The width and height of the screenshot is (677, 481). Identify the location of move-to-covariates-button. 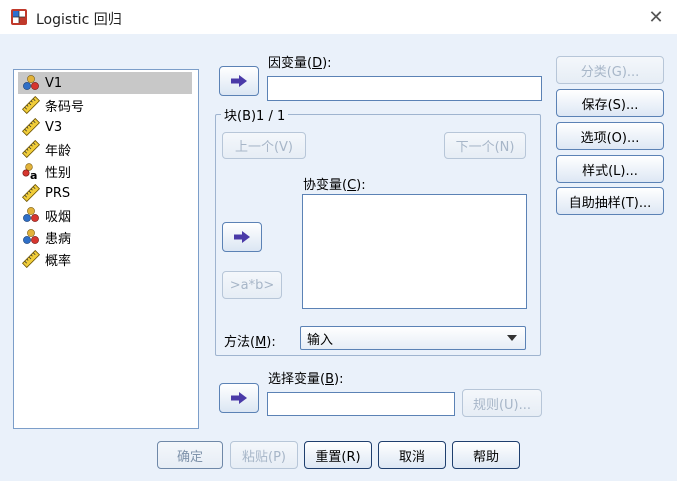
(242, 237).